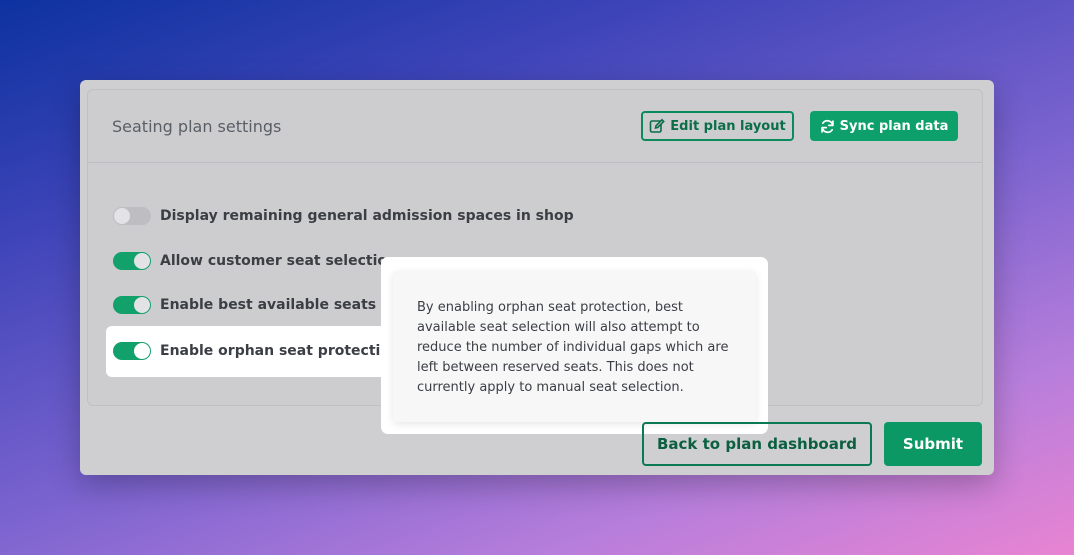  Describe the element at coordinates (894, 126) in the screenshot. I see `sync-plan-data-label: Sync plan data` at that location.